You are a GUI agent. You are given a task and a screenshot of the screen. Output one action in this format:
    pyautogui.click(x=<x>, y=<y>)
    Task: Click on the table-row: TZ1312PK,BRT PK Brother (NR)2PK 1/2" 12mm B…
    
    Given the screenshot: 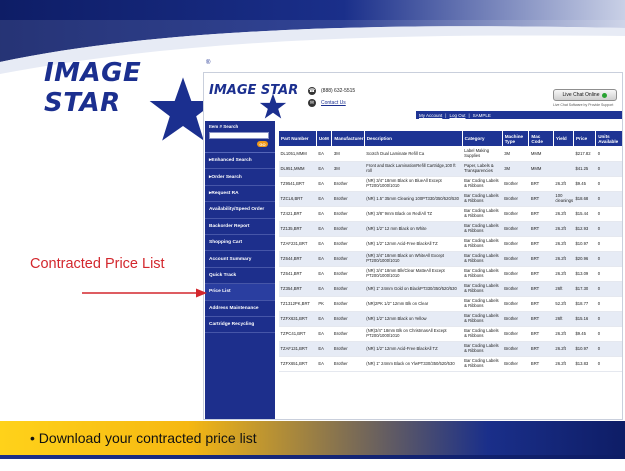 What is the action you would take?
    pyautogui.click(x=450, y=304)
    